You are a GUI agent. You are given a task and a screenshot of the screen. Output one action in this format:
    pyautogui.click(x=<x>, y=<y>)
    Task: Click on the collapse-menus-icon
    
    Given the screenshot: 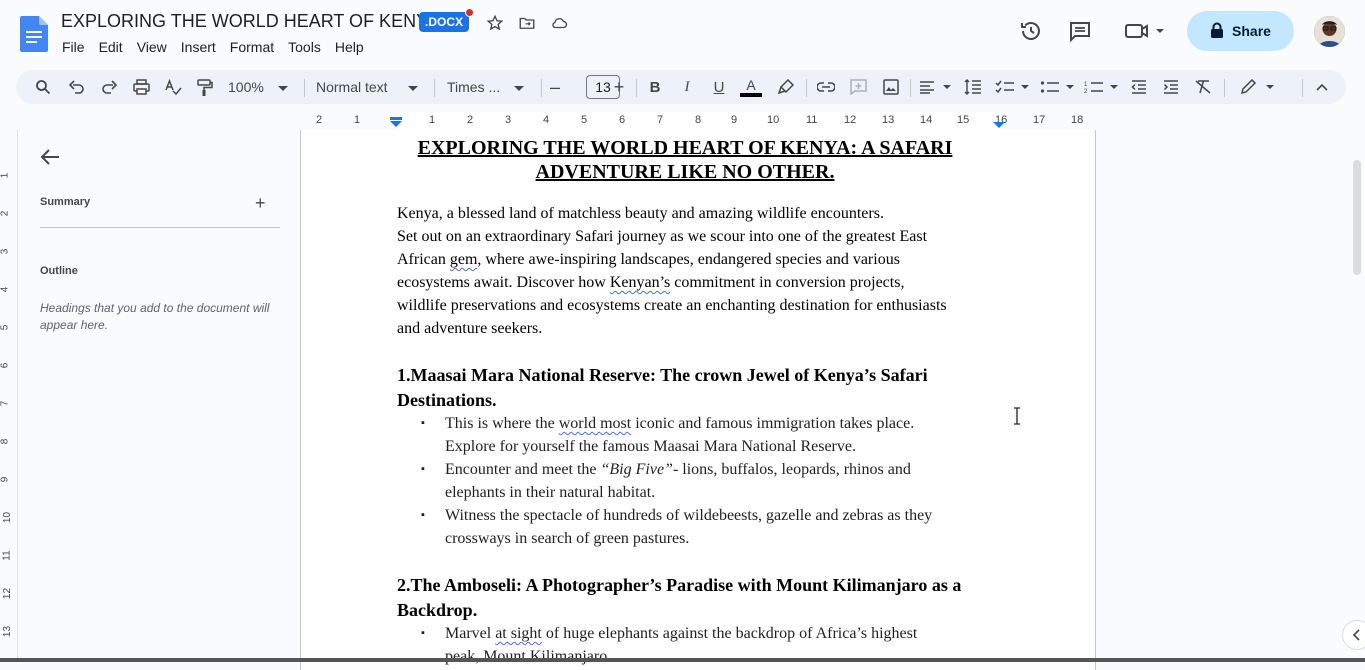 What is the action you would take?
    pyautogui.click(x=1322, y=87)
    